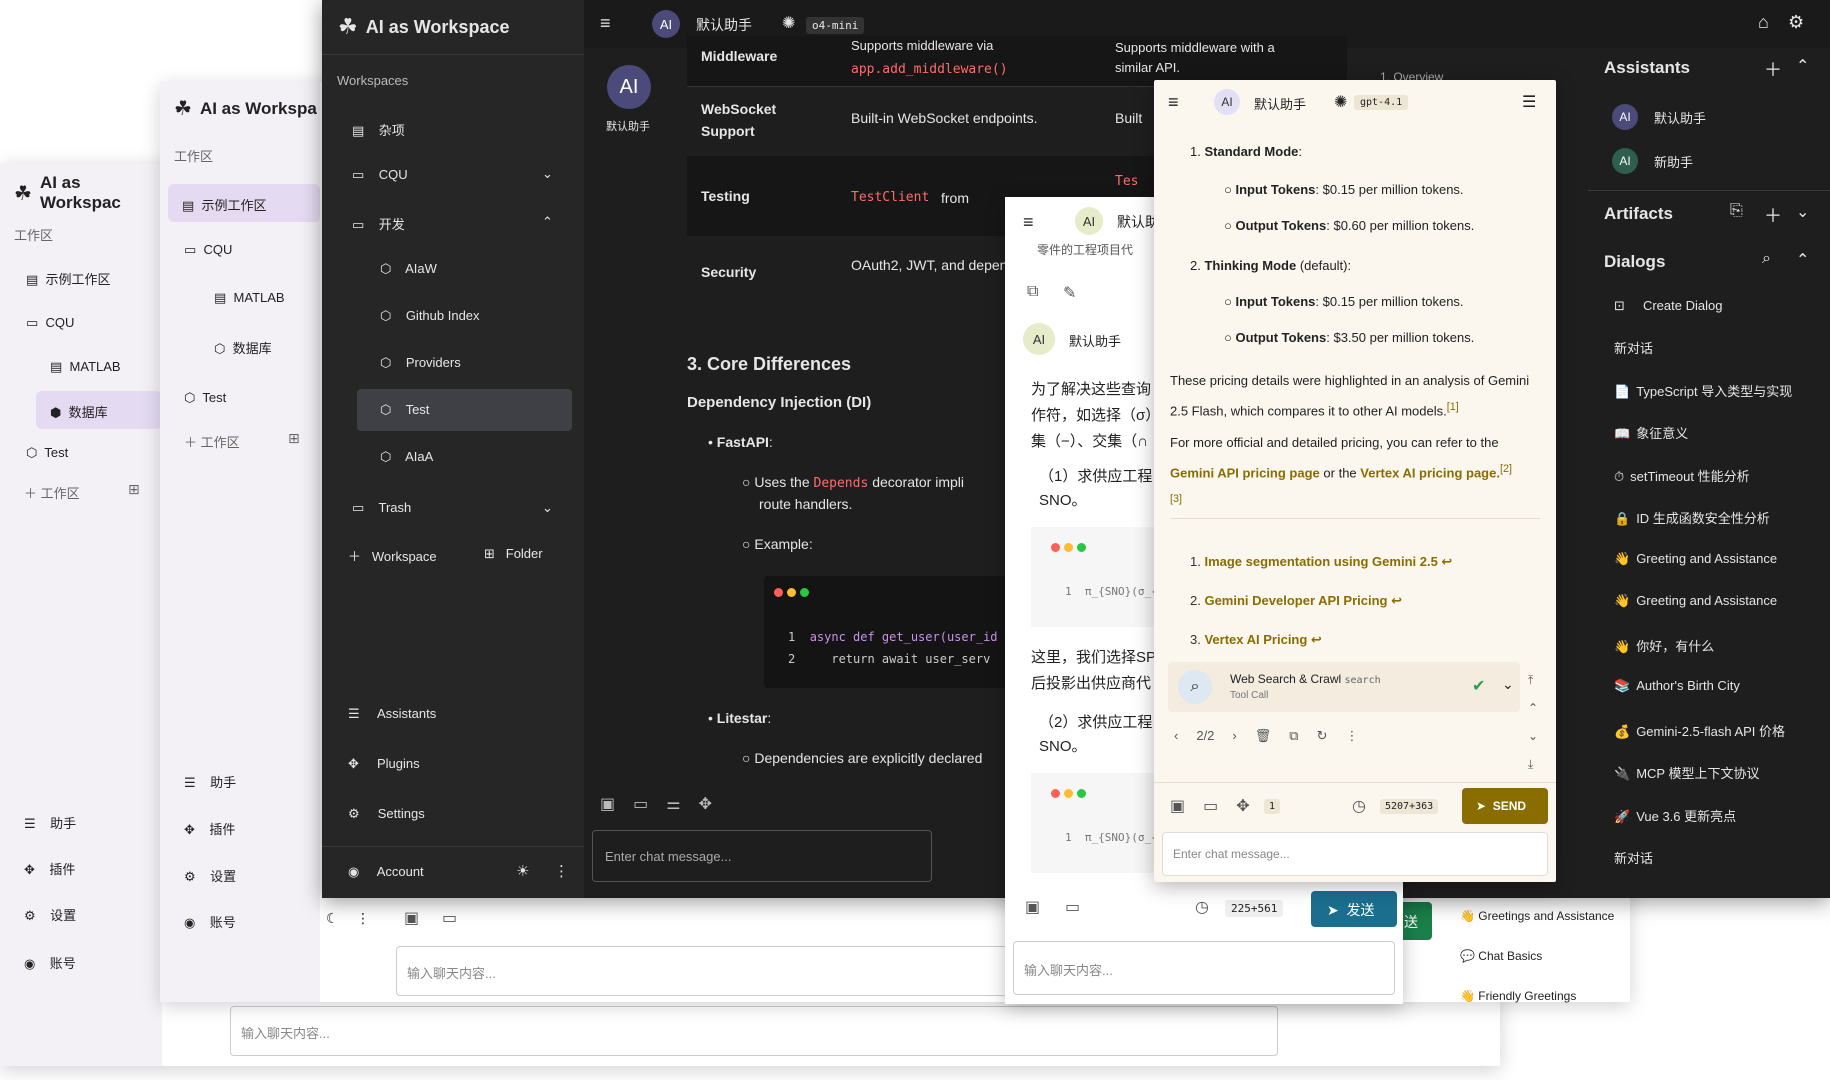 The height and width of the screenshot is (1080, 1830). I want to click on moon-icon: ☾, so click(332, 918).